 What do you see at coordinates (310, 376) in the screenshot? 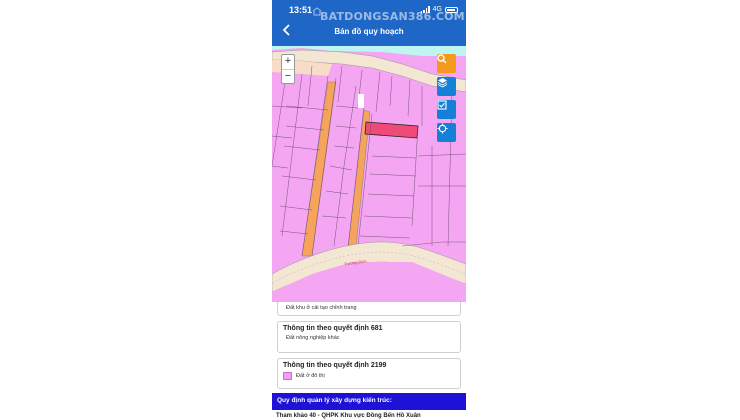
I see `legend-label: Đất ở đô thị` at bounding box center [310, 376].